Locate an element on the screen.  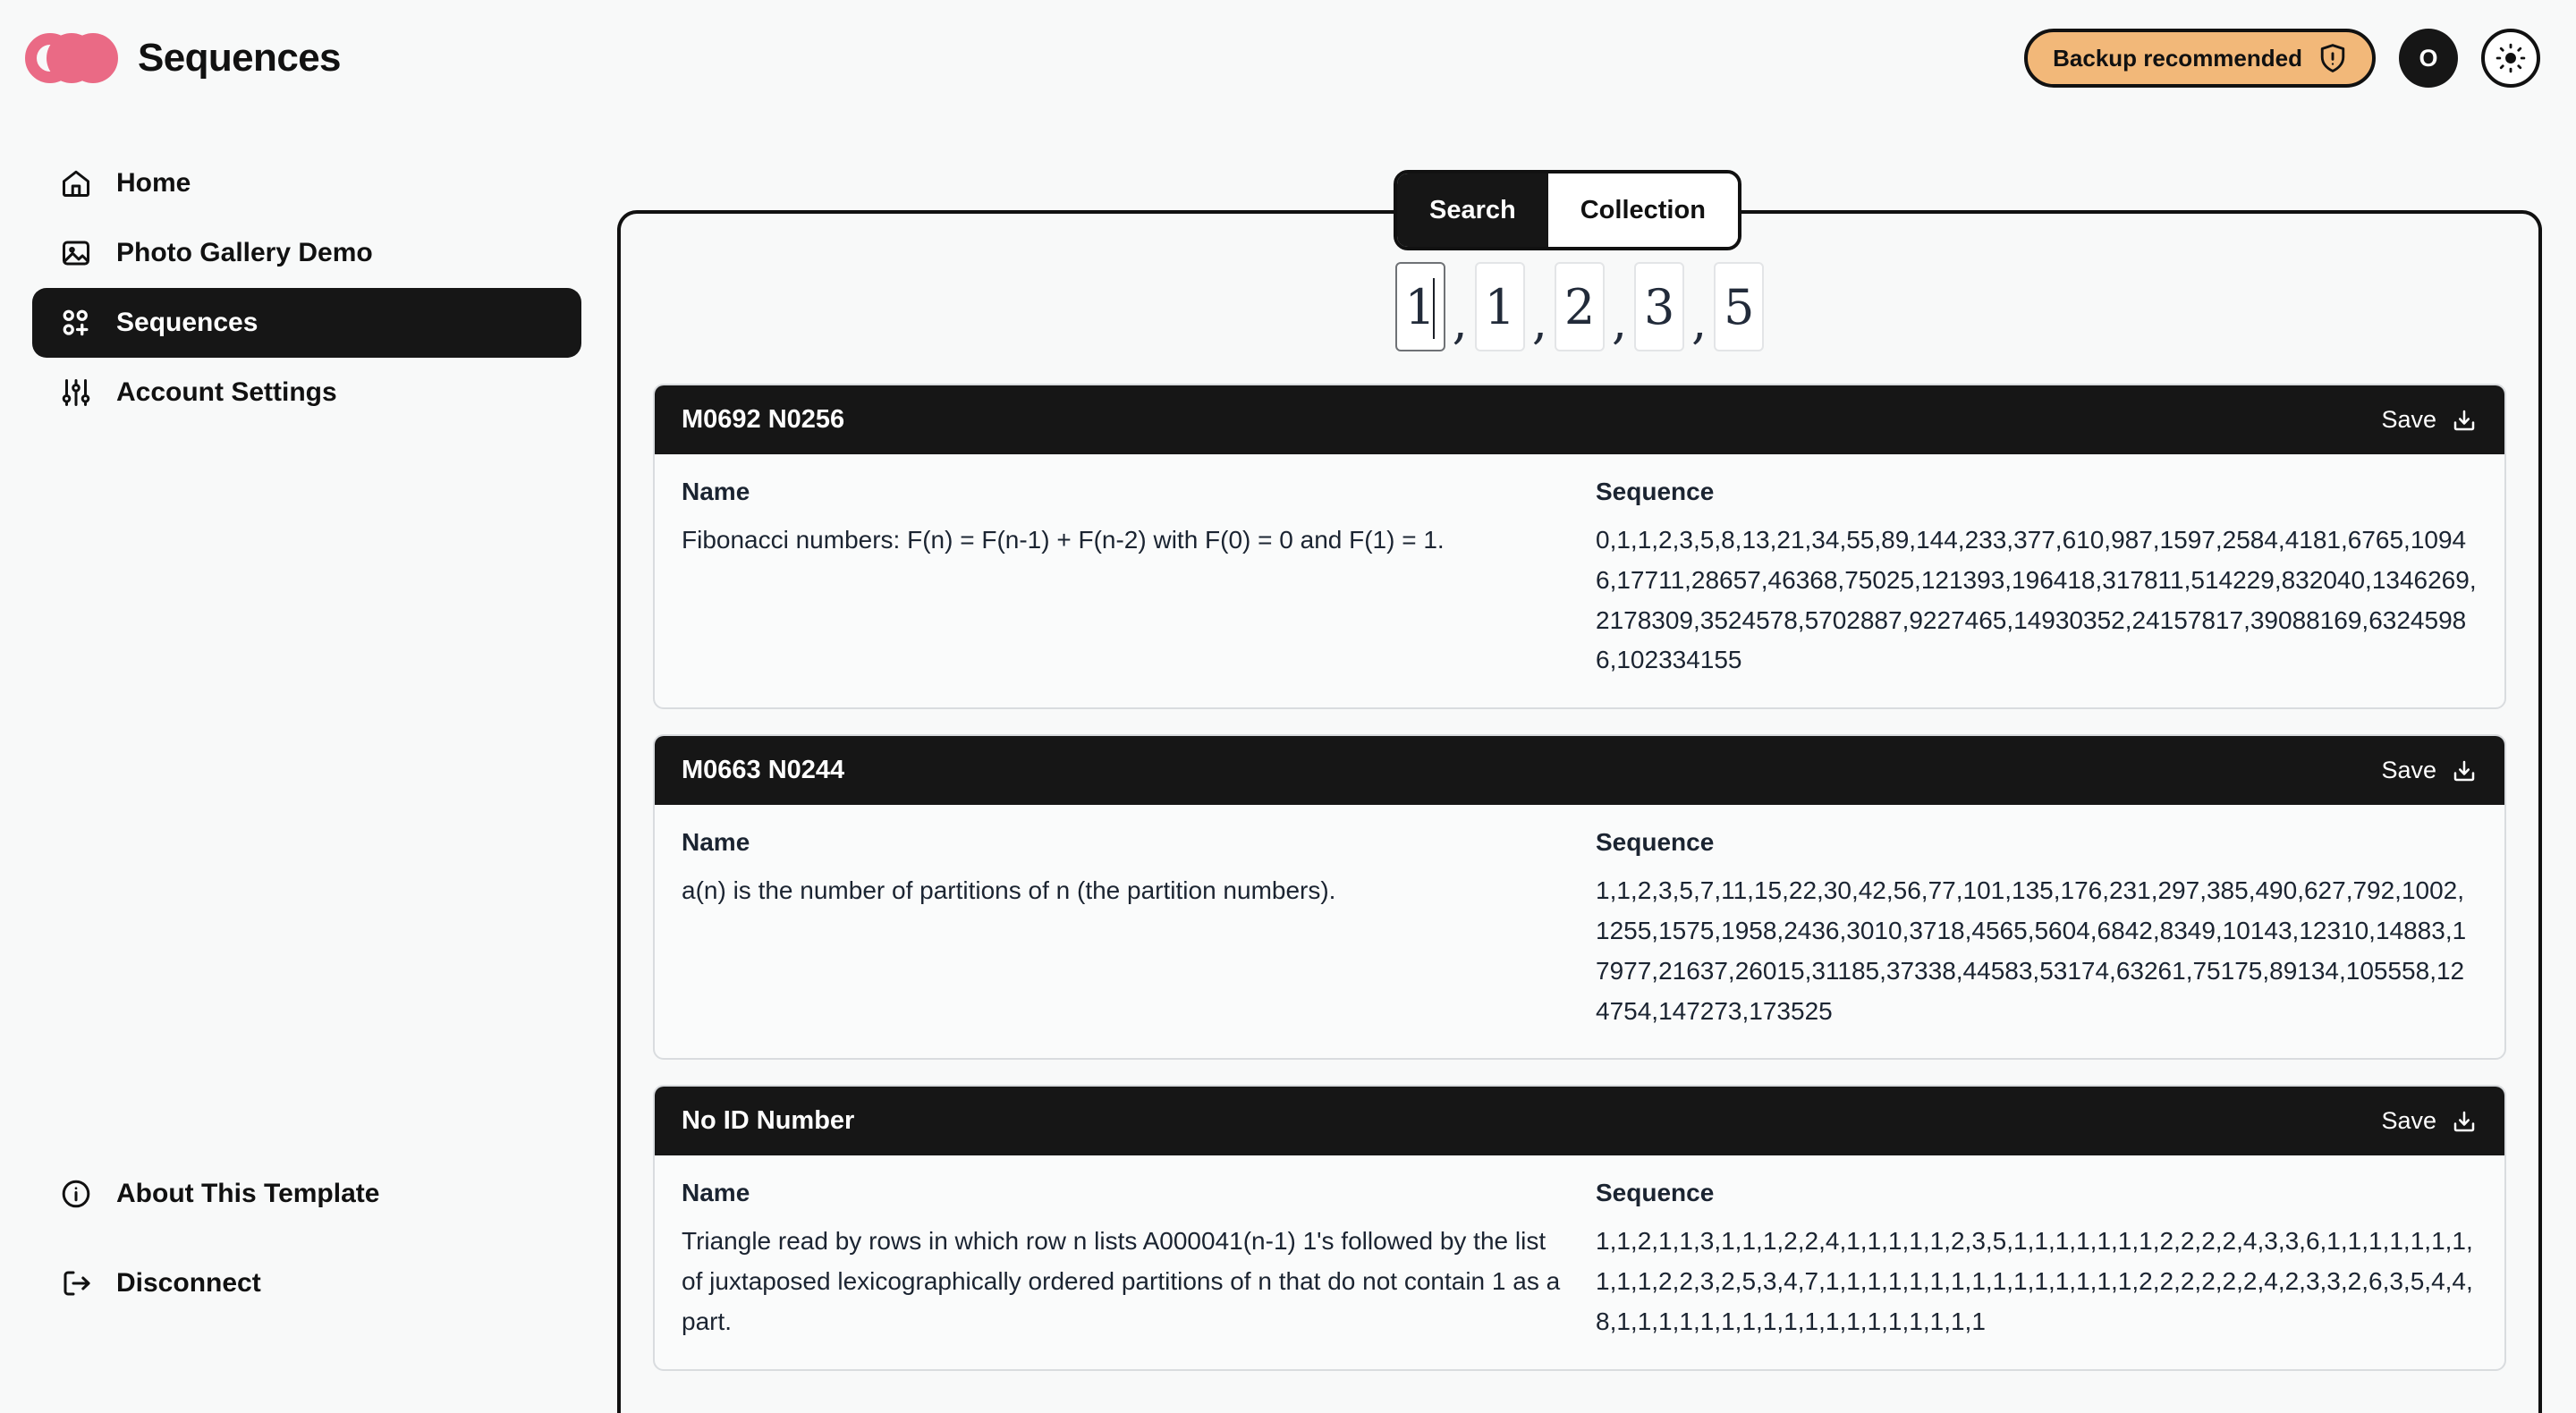
digit-input-2: 1 is located at coordinates (1499, 306).